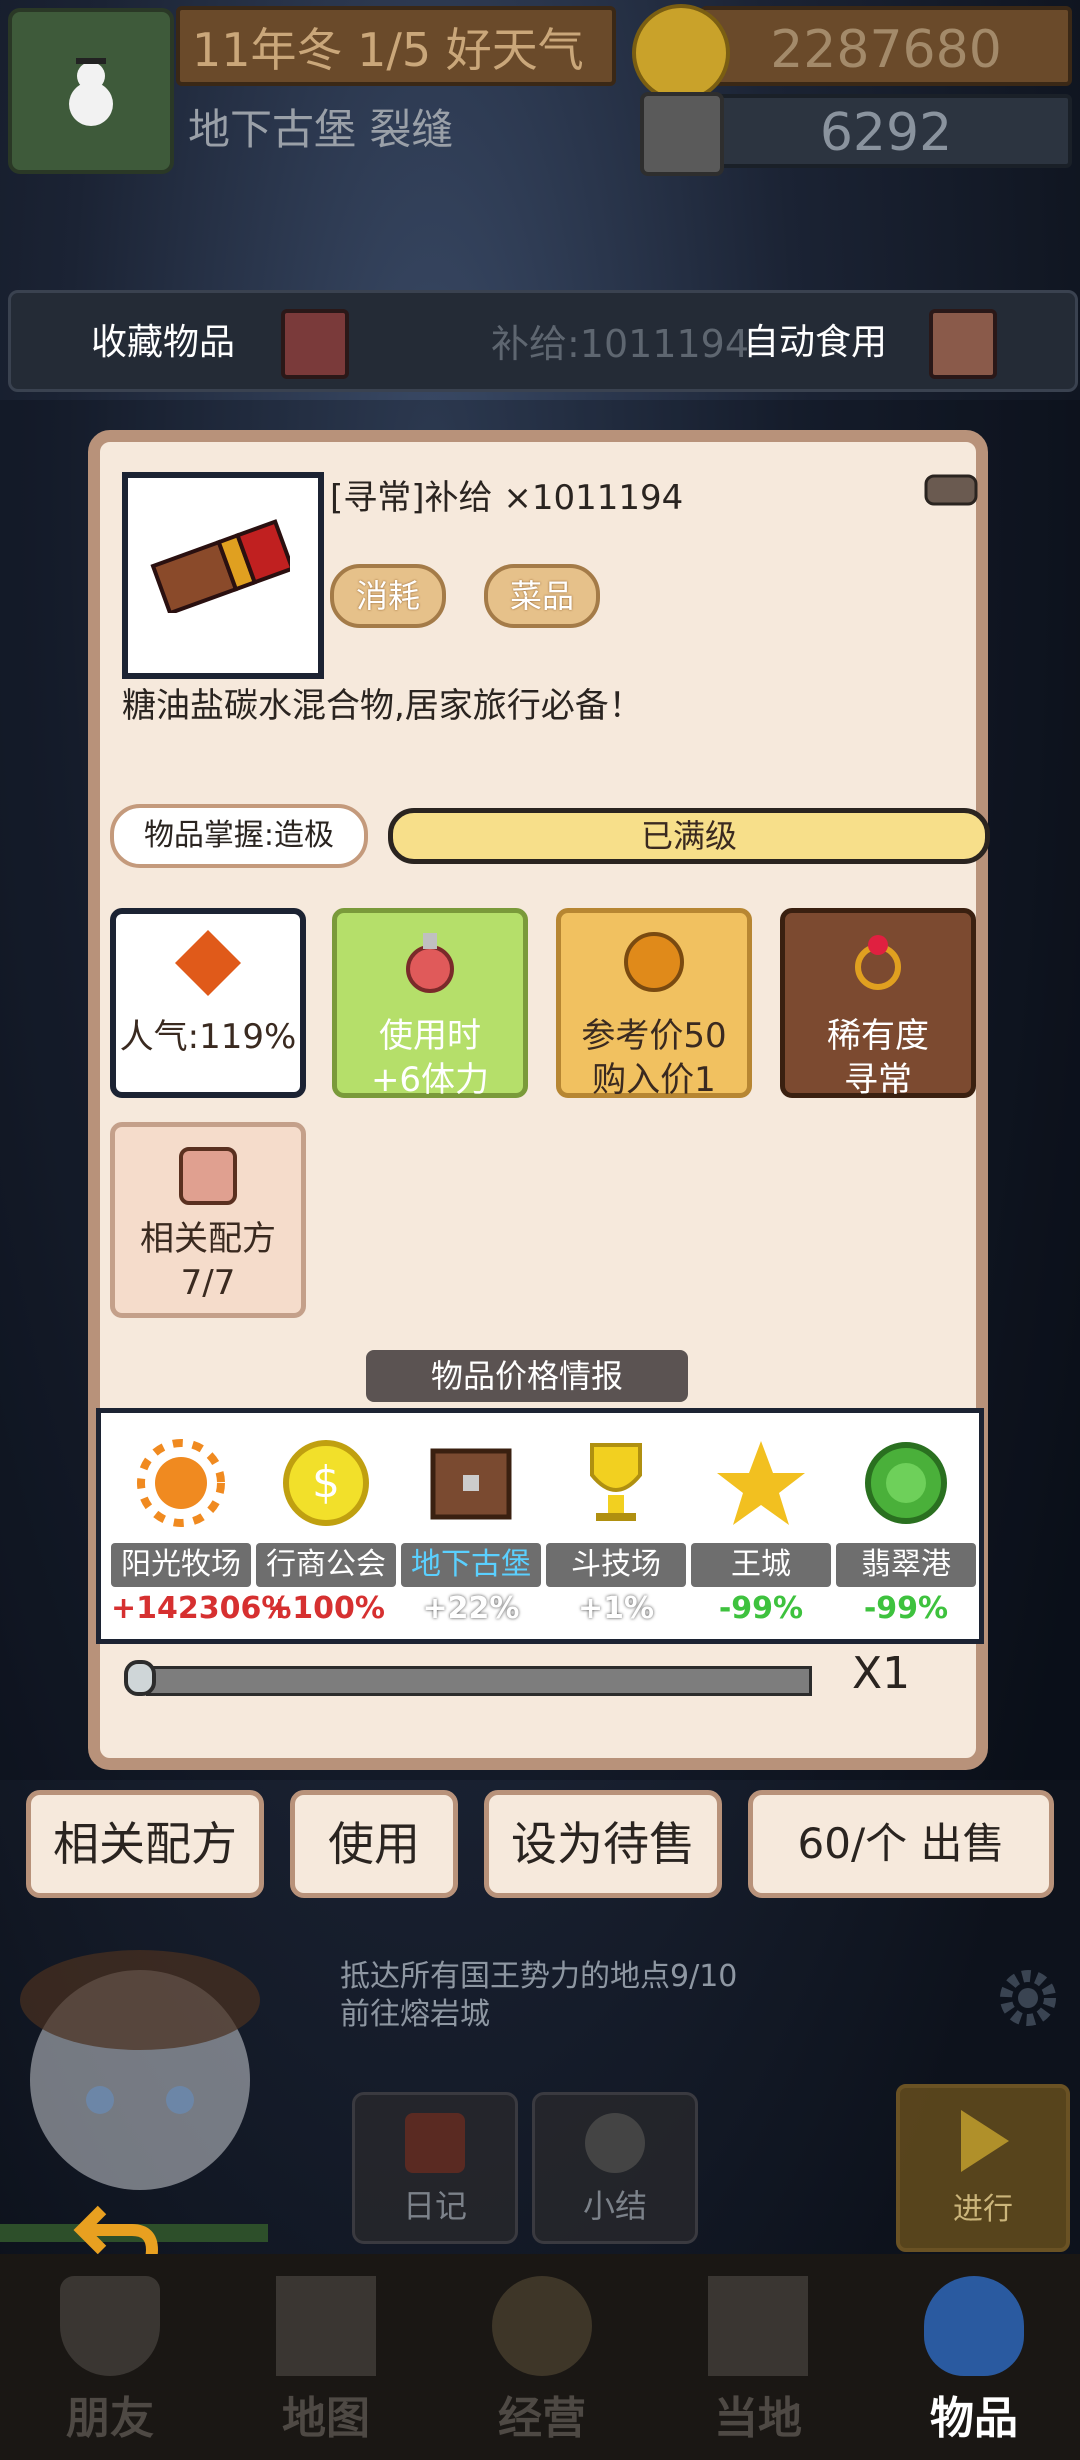 The image size is (1080, 2460). What do you see at coordinates (208, 1220) in the screenshot?
I see `related-recipe-card: 相关配方 7/7` at bounding box center [208, 1220].